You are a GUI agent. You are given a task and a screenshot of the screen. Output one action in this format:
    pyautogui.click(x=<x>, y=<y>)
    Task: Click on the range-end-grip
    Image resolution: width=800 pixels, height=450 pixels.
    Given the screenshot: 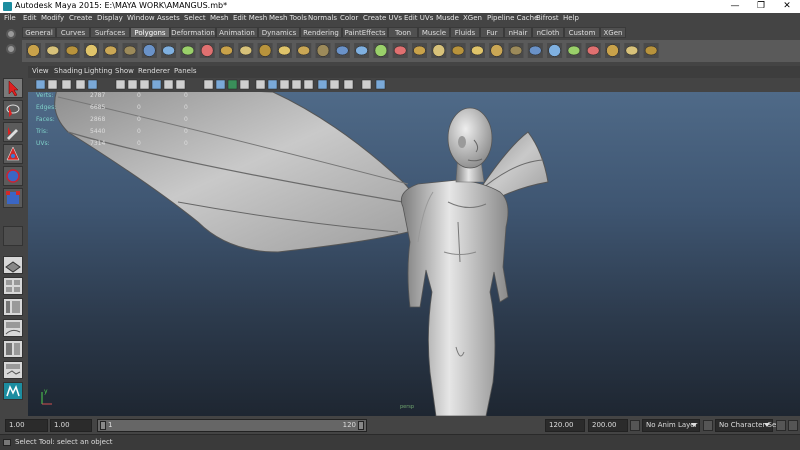 What is the action you would take?
    pyautogui.click(x=361, y=425)
    